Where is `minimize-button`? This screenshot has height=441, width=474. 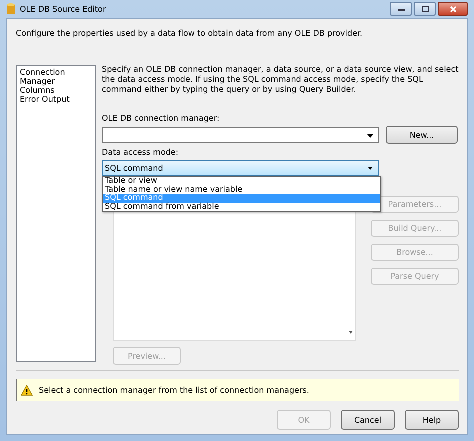 minimize-button is located at coordinates (401, 9).